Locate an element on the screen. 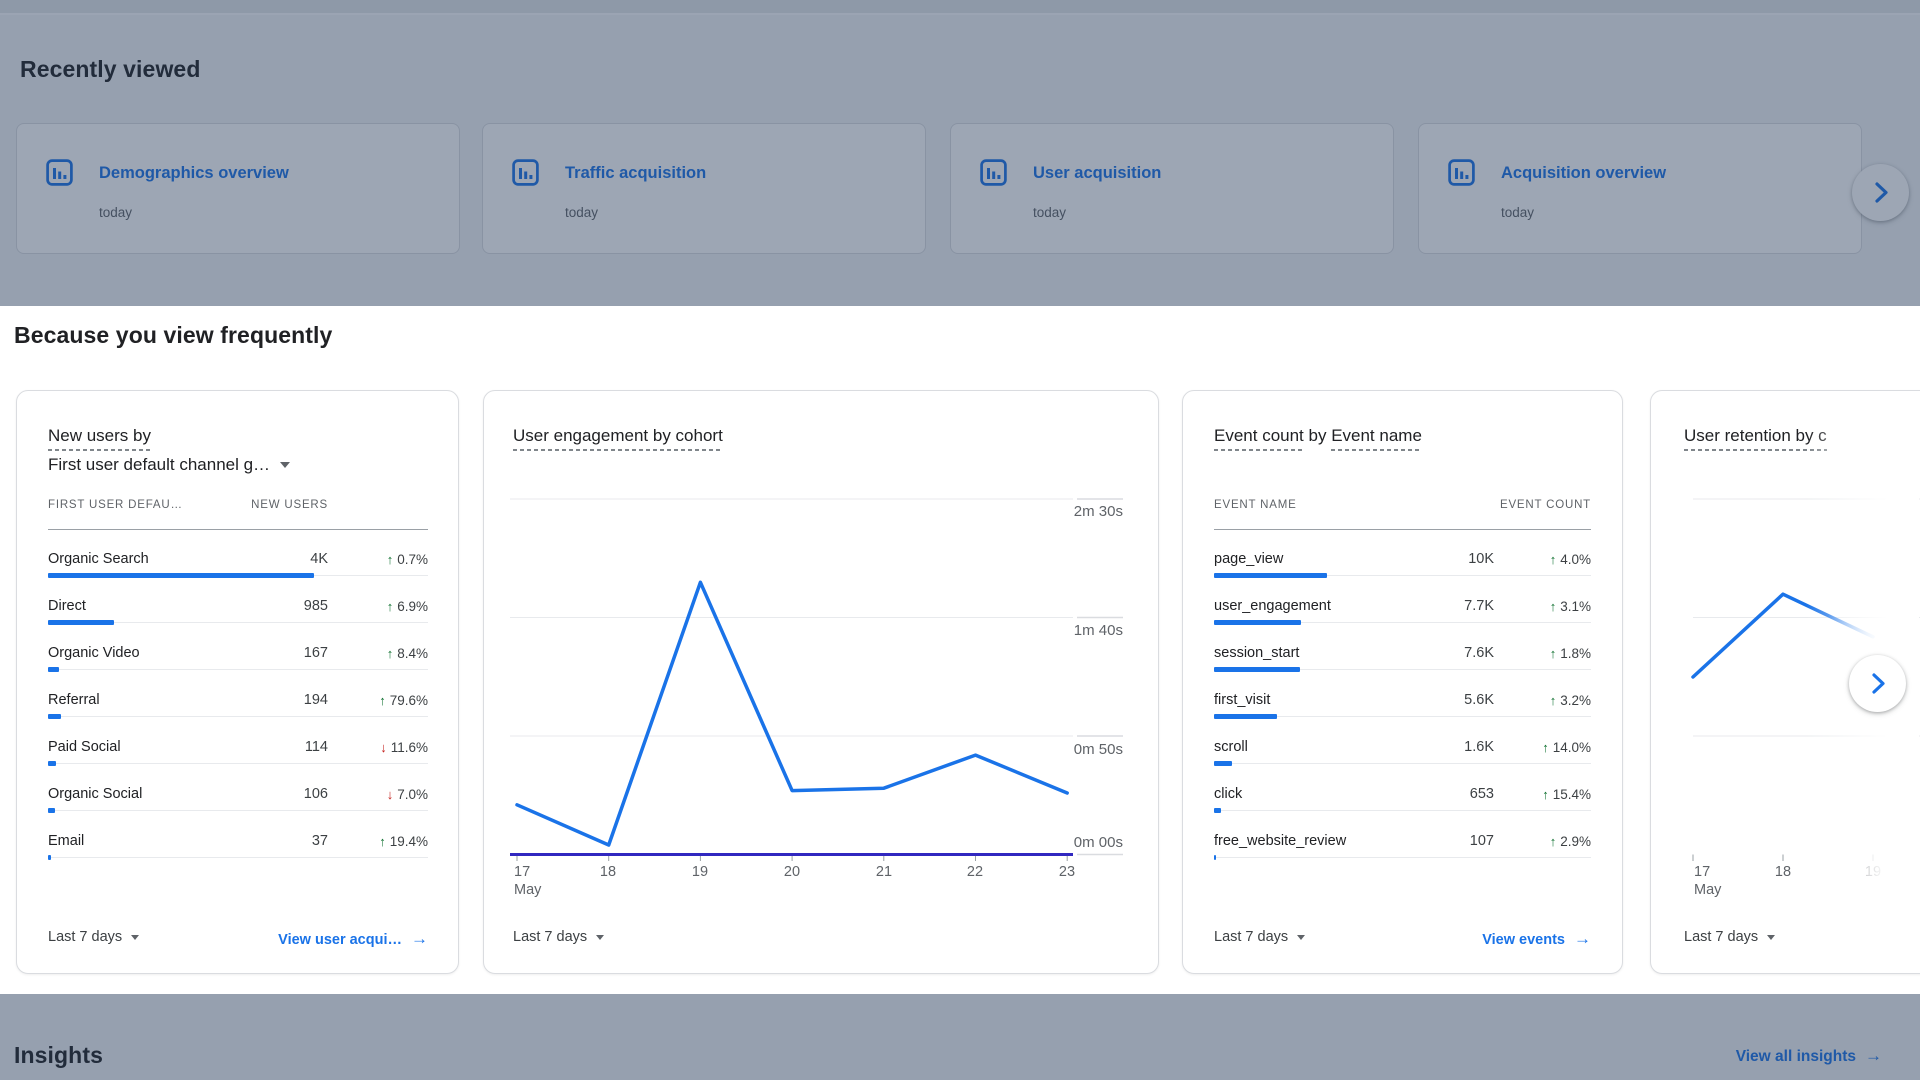 The height and width of the screenshot is (1080, 1920). row-label: Direct is located at coordinates (67, 606).